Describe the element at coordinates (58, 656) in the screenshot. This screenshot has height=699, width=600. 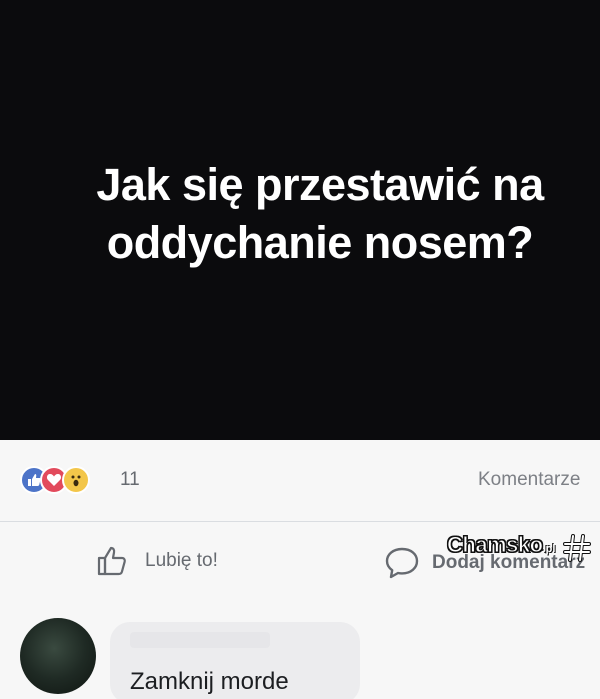
I see `avatar` at that location.